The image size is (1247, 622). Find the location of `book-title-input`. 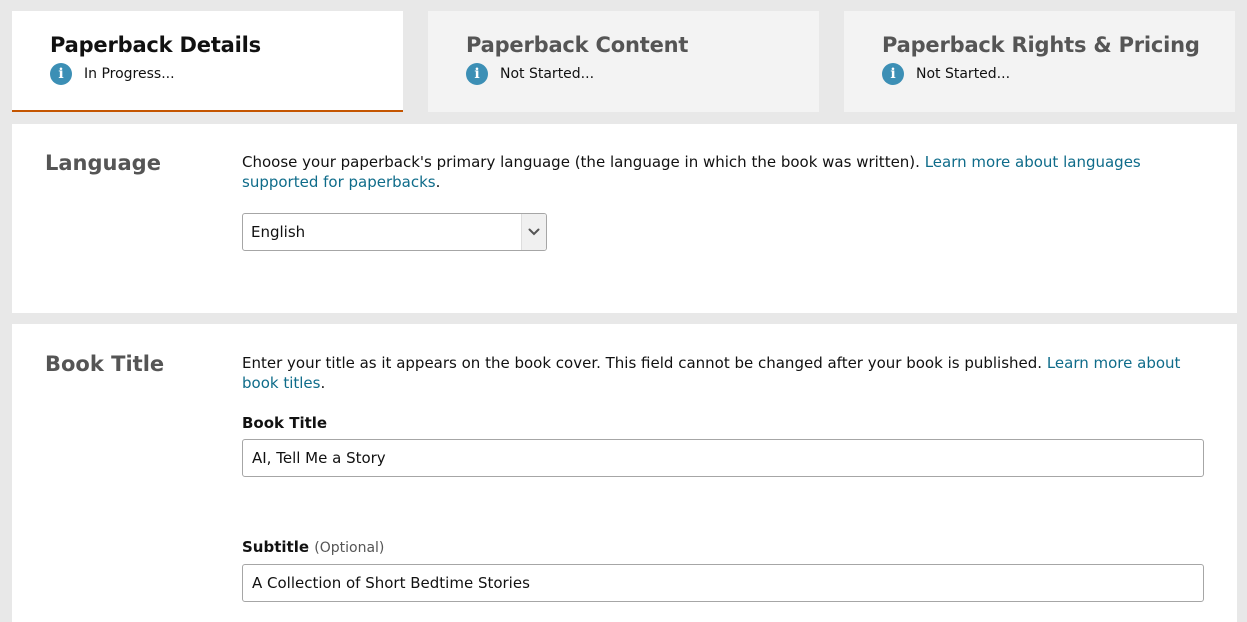

book-title-input is located at coordinates (723, 458).